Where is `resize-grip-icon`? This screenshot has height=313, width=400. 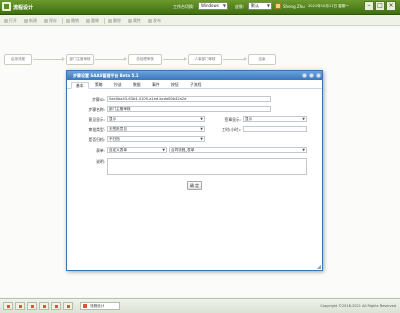
resize-grip-icon is located at coordinates (319, 267).